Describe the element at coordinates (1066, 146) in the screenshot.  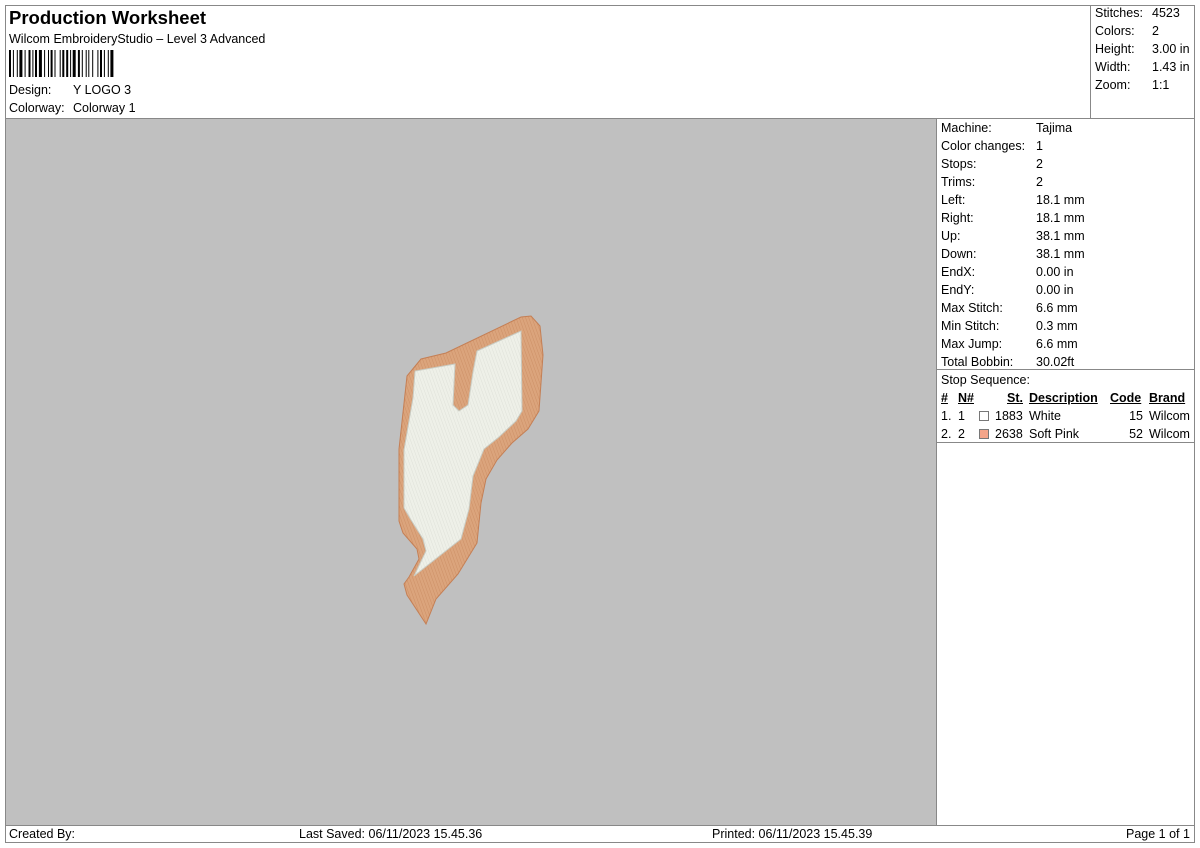
I see `machine-info-row: Color changes: 1` at that location.